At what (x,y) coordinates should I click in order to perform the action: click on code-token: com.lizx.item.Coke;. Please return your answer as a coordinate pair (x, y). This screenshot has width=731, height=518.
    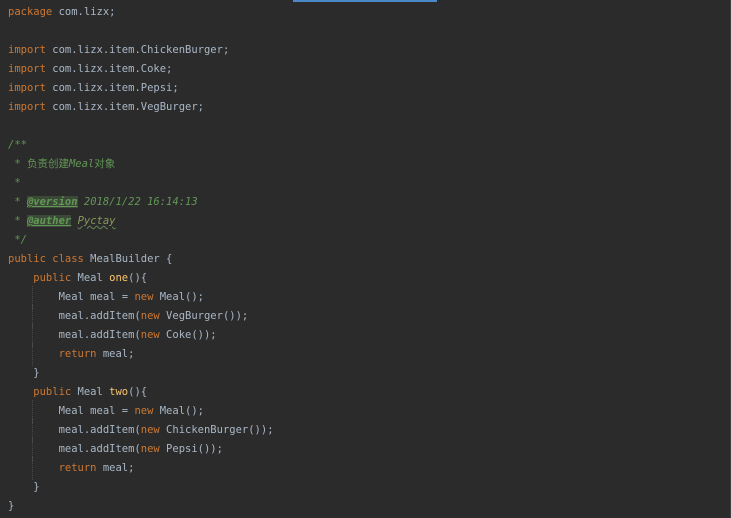
    Looking at the image, I should click on (109, 69).